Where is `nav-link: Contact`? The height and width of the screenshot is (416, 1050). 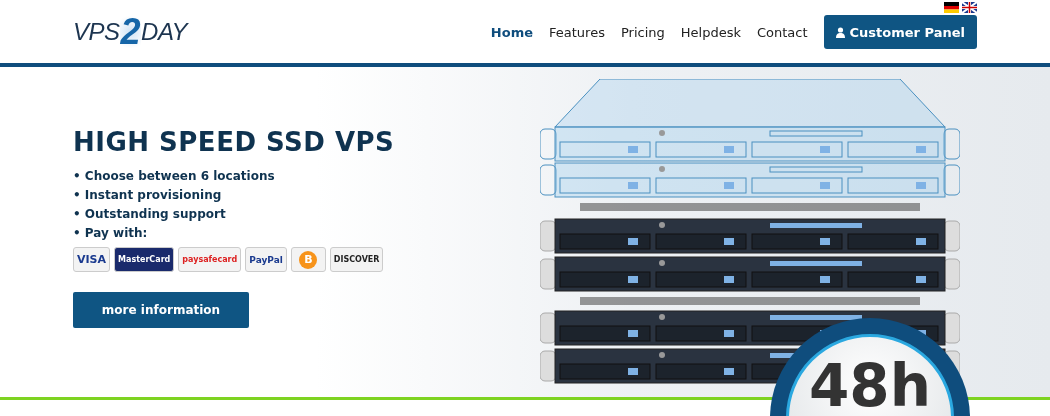 nav-link: Contact is located at coordinates (782, 32).